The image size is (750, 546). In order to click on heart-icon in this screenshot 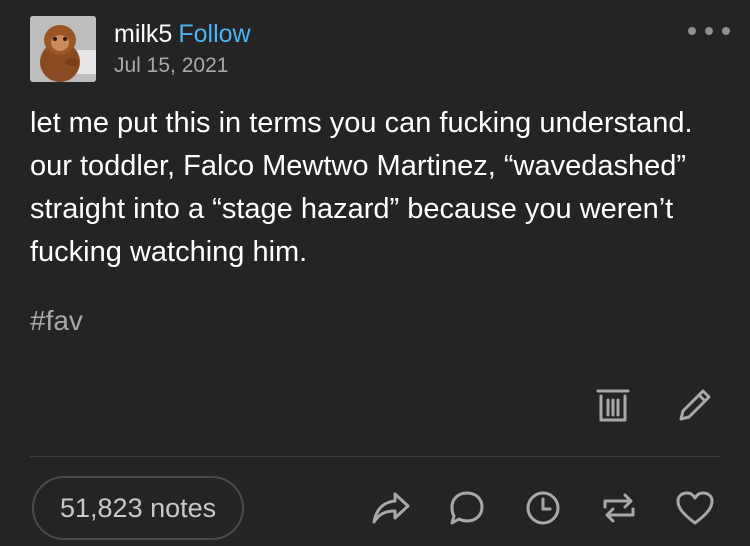, I will do `click(695, 508)`.